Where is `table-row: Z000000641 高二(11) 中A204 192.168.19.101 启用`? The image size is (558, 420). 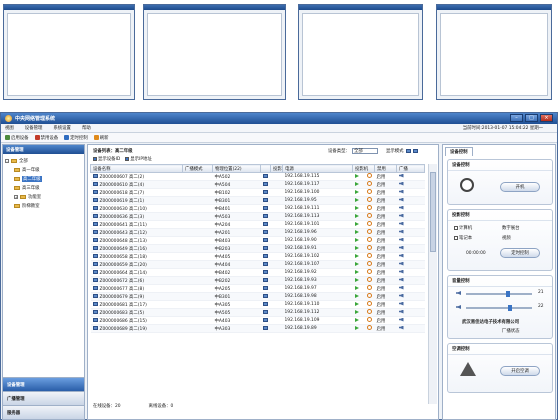 table-row: Z000000641 高二(11) 中A204 192.168.19.101 启用 is located at coordinates (257, 224).